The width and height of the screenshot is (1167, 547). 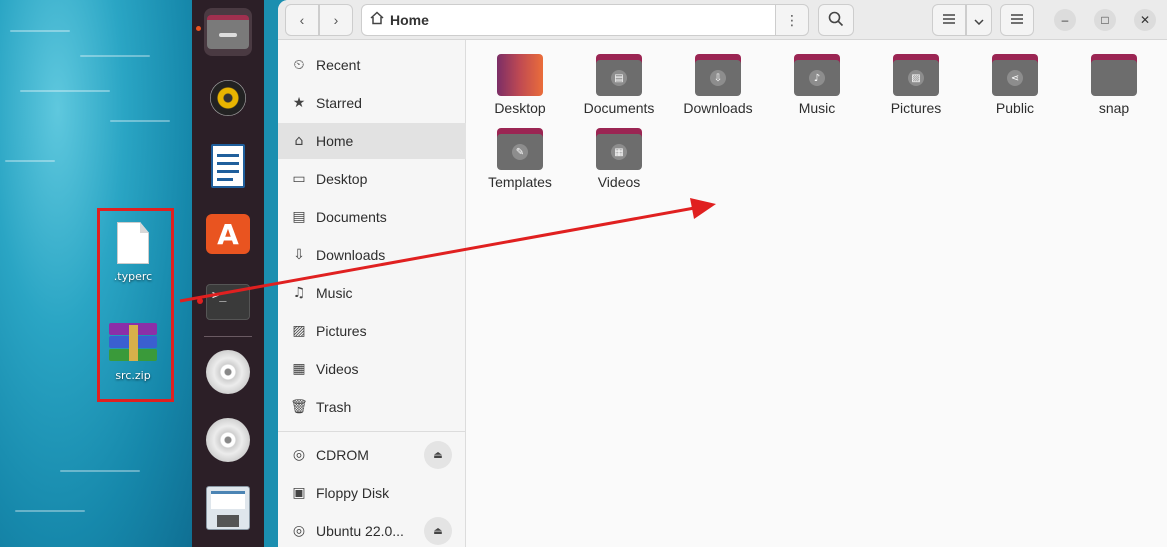 I want to click on sidebar-item-floppy: ▣ Floppy Disk, so click(x=372, y=493).